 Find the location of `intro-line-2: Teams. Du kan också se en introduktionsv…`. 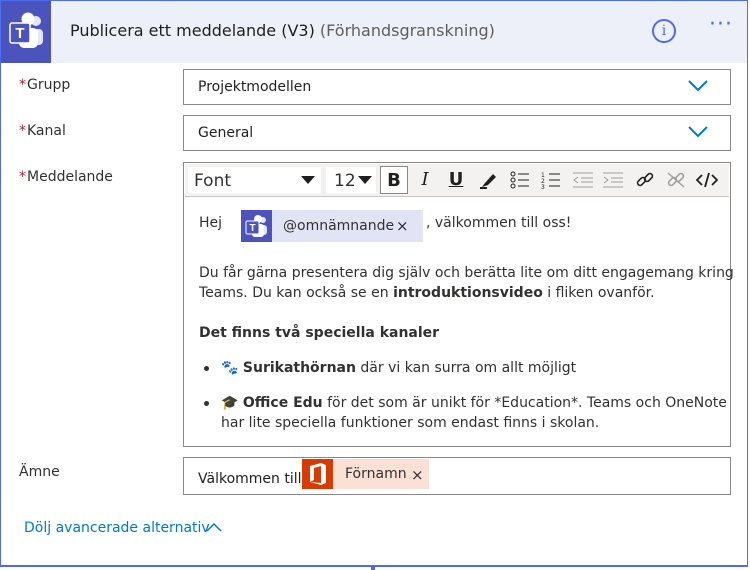

intro-line-2: Teams. Du kan också se en introduktionsv… is located at coordinates (427, 293).